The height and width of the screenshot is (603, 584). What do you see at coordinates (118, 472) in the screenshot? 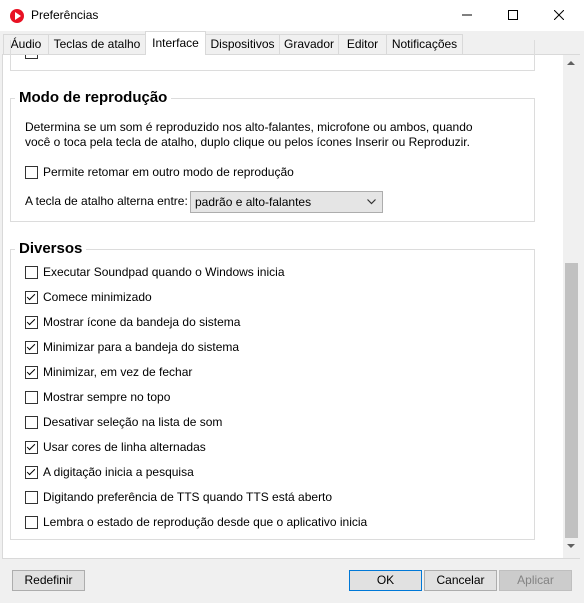
I see `option-label: A digitação inicia a pesquisa` at bounding box center [118, 472].